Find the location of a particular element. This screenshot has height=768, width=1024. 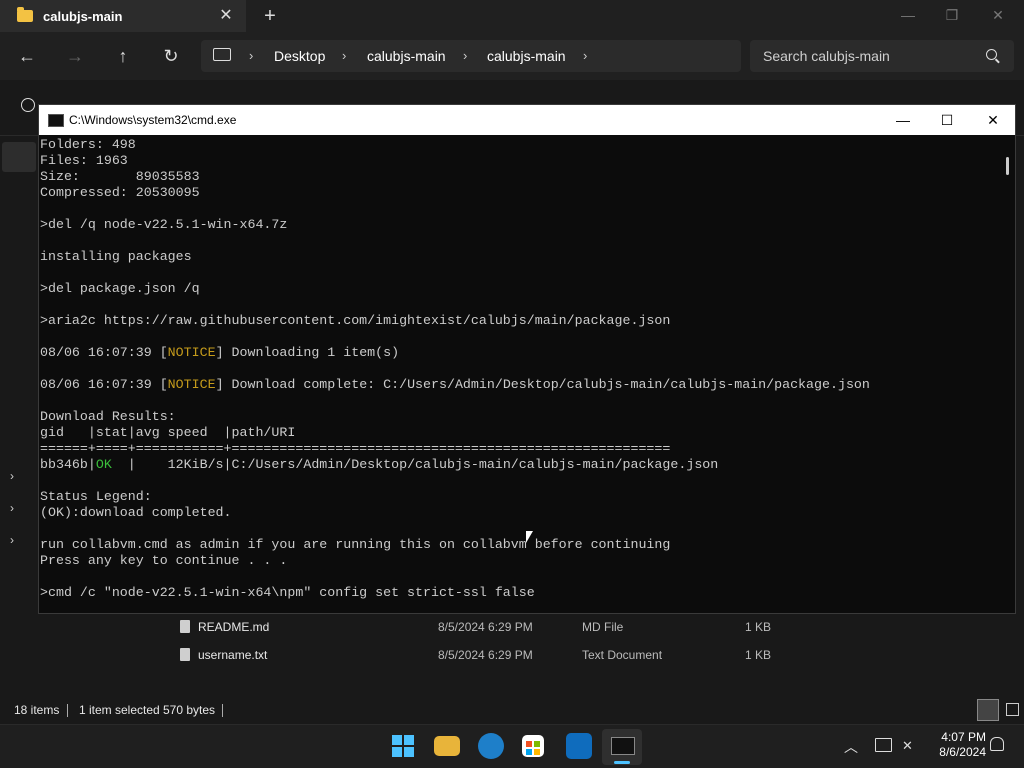

cmd-maximize-button: ☐ is located at coordinates (947, 120).